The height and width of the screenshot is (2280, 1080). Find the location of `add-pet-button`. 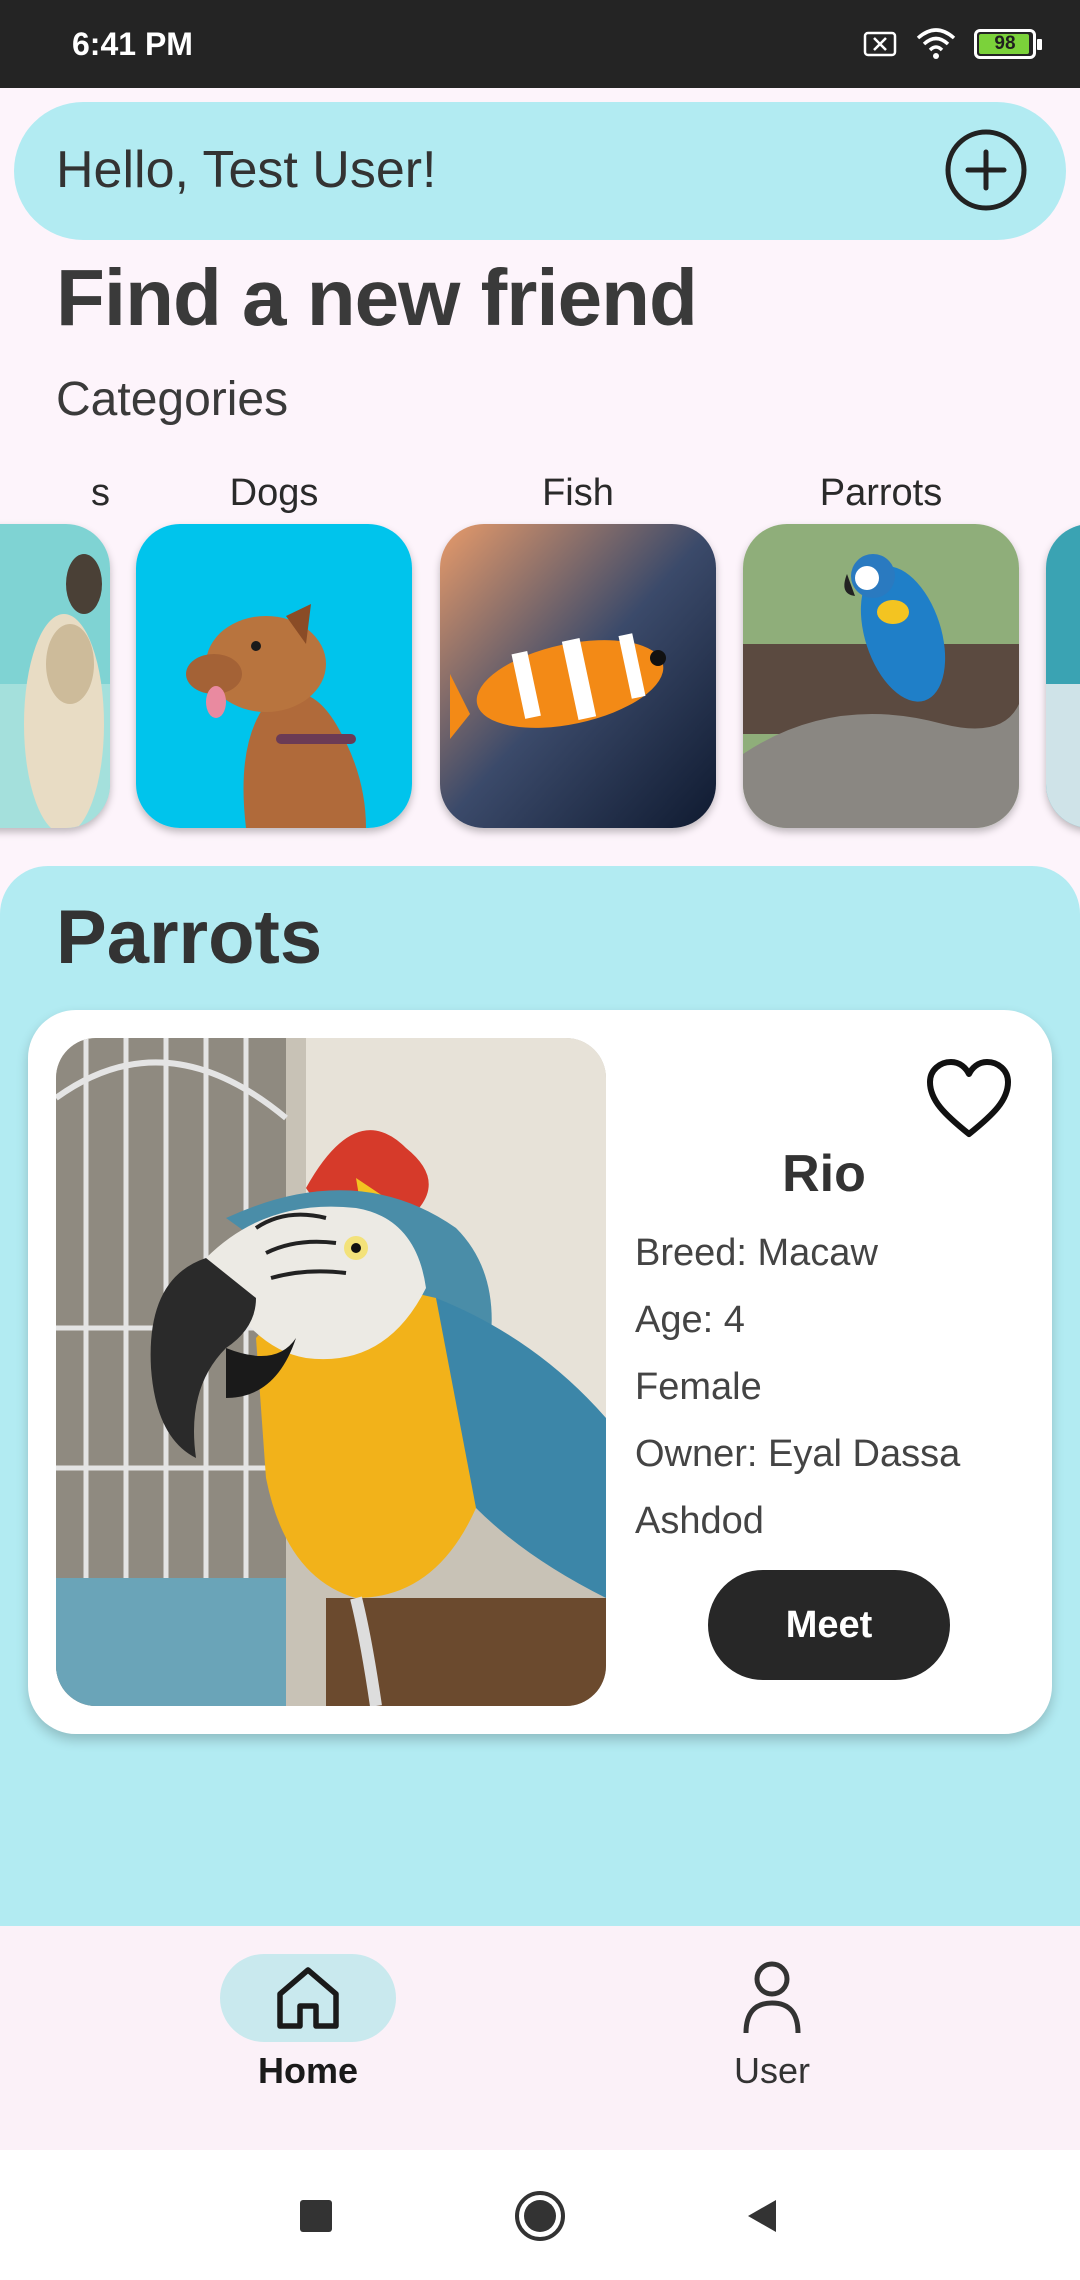

add-pet-button is located at coordinates (986, 170).